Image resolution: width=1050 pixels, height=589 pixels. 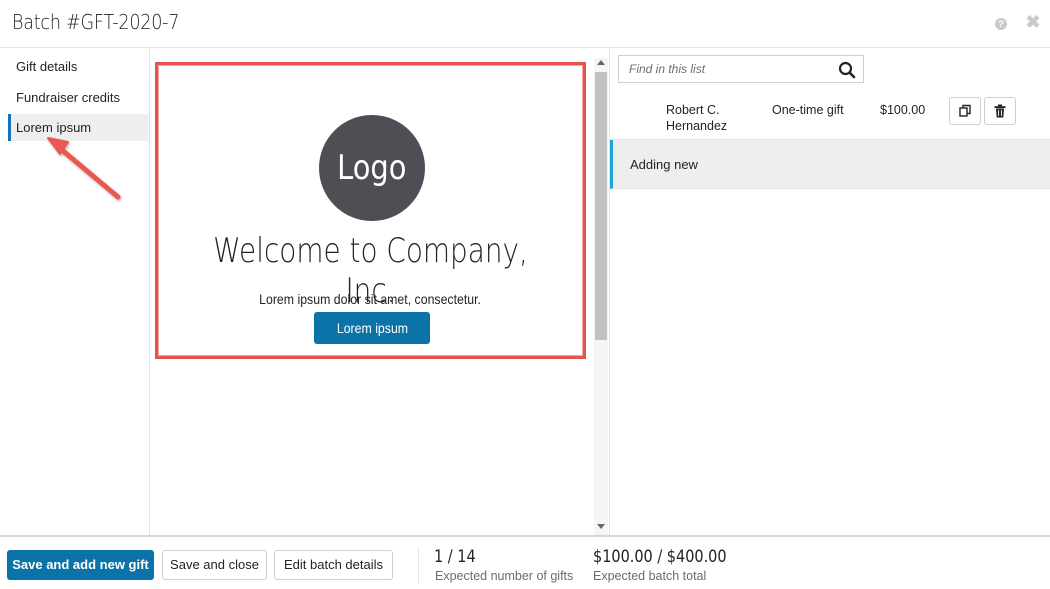 I want to click on nav-item-gift-details: Gift details, so click(x=78, y=66).